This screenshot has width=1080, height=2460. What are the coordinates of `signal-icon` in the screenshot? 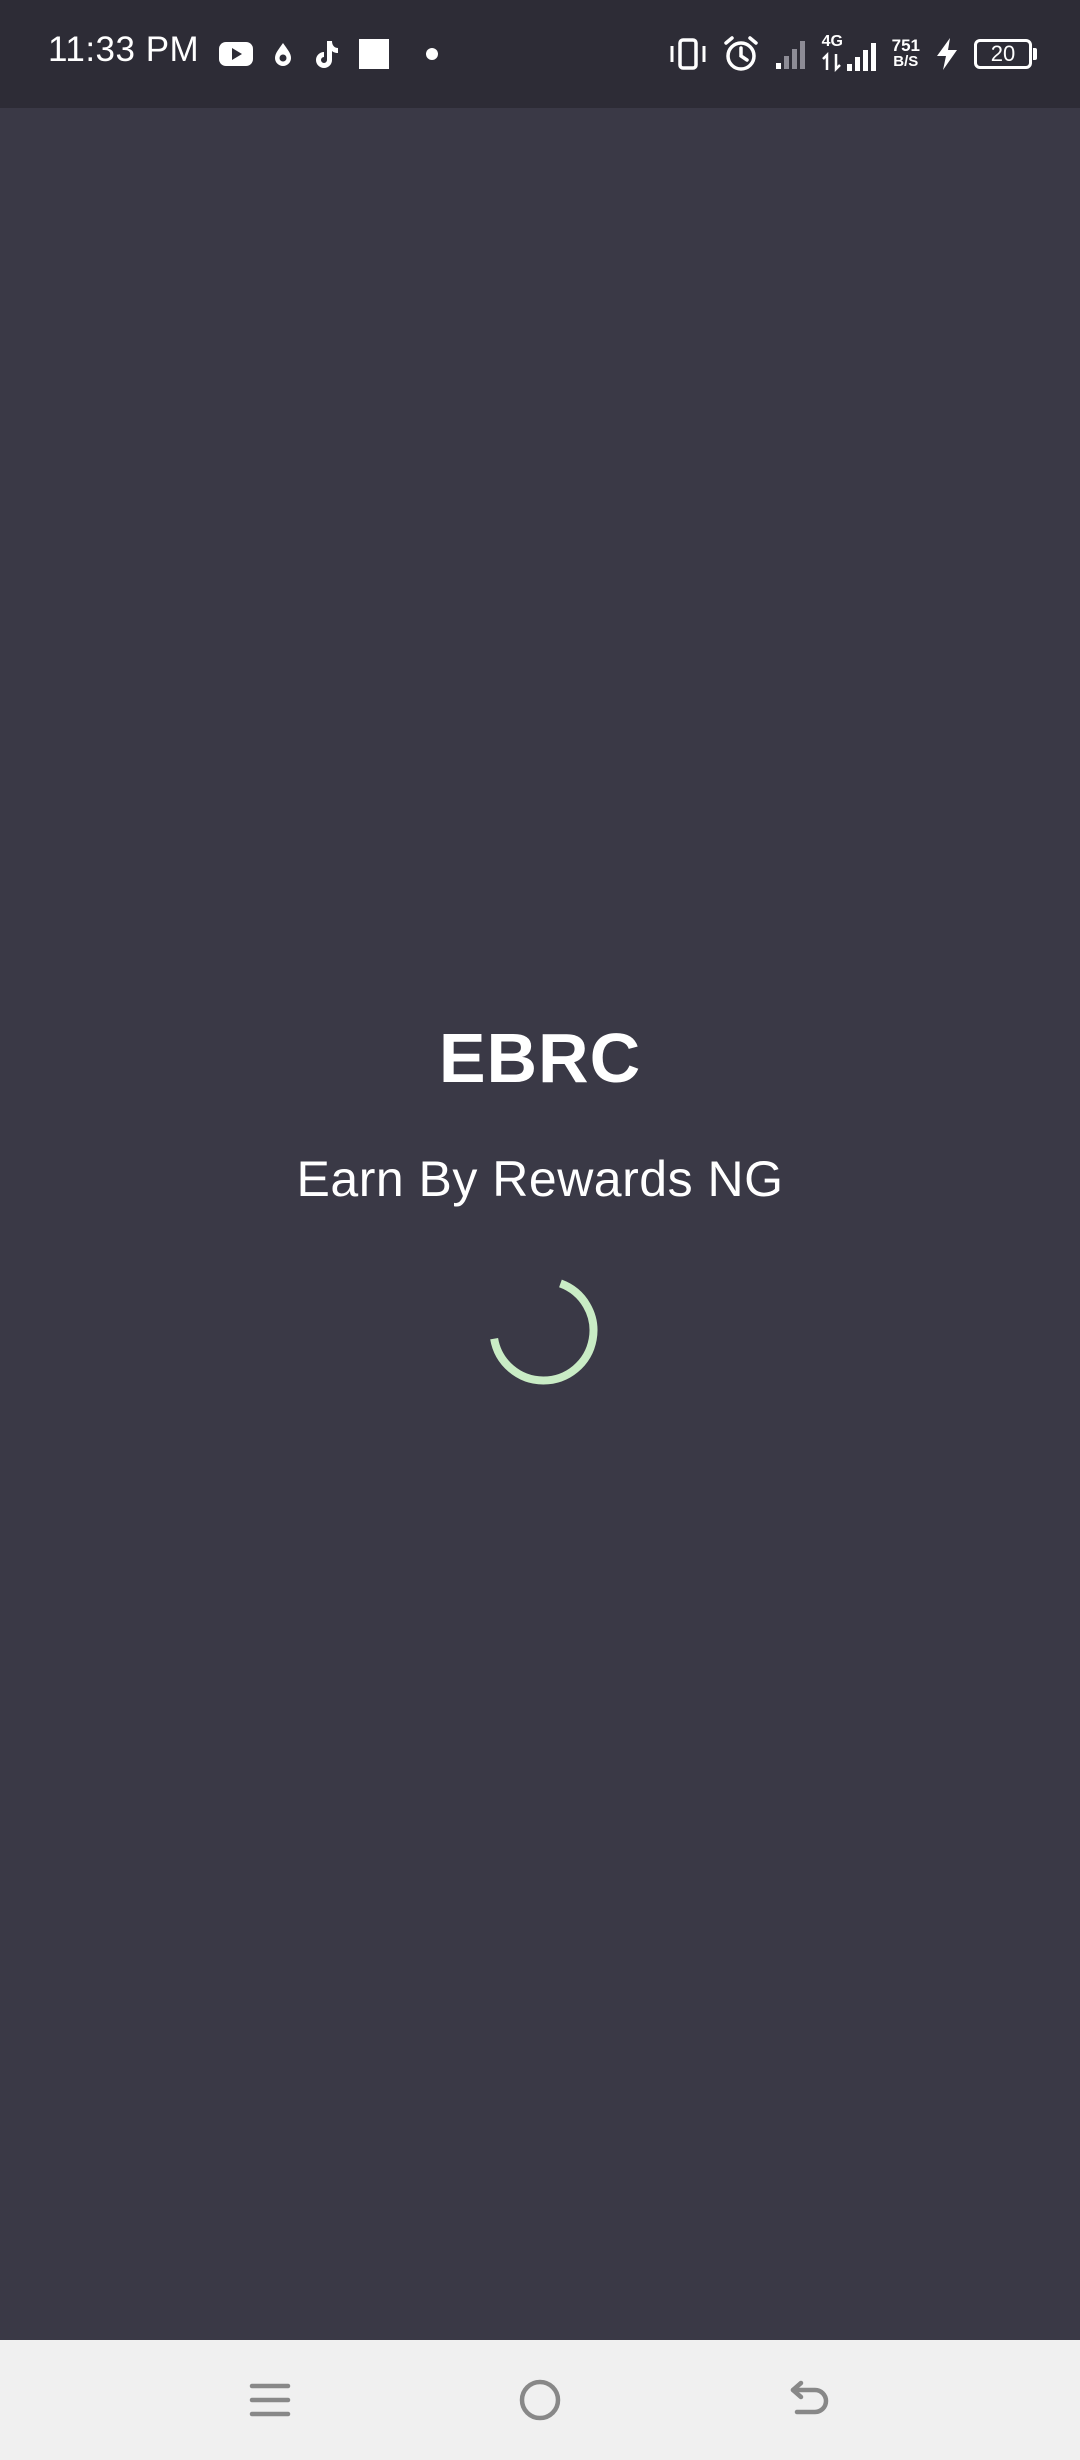 It's located at (790, 55).